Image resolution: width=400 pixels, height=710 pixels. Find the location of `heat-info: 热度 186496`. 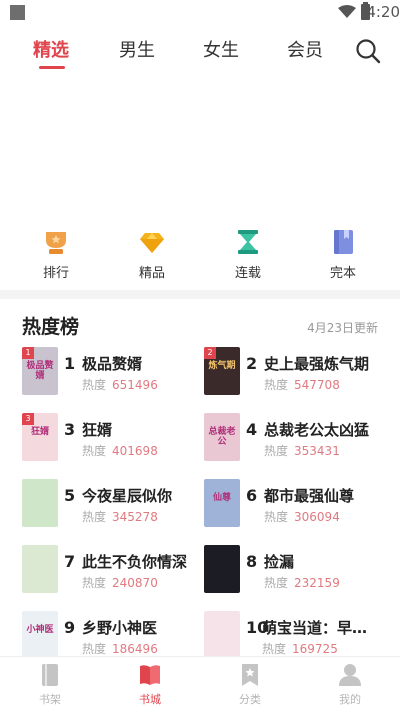

heat-info: 热度 186496 is located at coordinates (120, 648).